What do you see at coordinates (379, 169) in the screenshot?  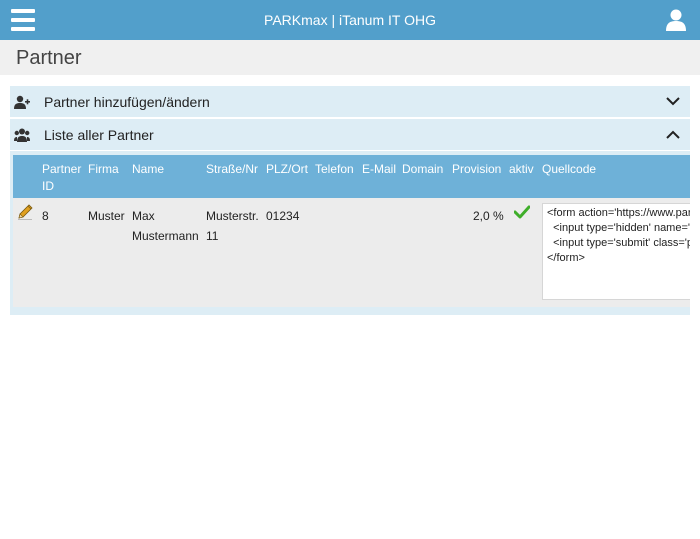 I see `col-header-email: E-Mail` at bounding box center [379, 169].